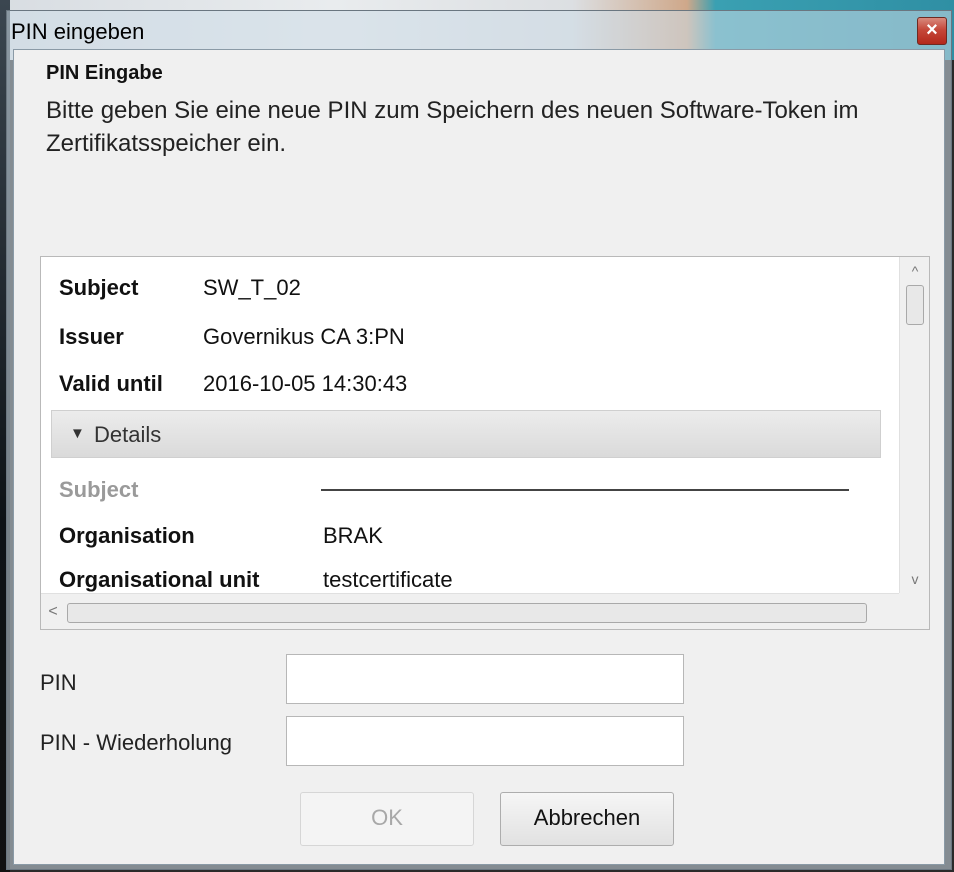 This screenshot has width=954, height=872. Describe the element at coordinates (127, 535) in the screenshot. I see `organisation-label: Organisation` at that location.